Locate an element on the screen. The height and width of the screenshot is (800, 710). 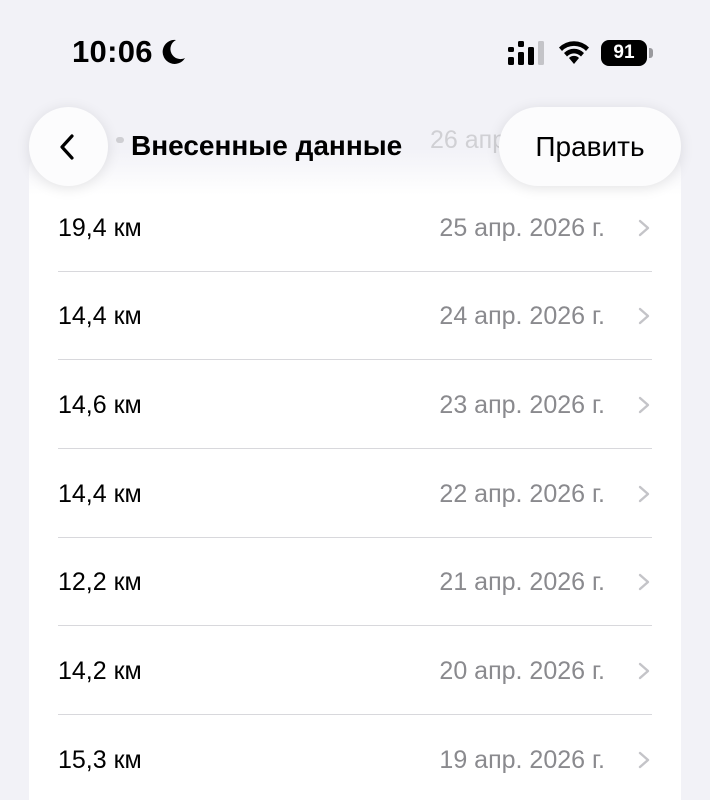
page-title: Внесенные данные is located at coordinates (267, 145).